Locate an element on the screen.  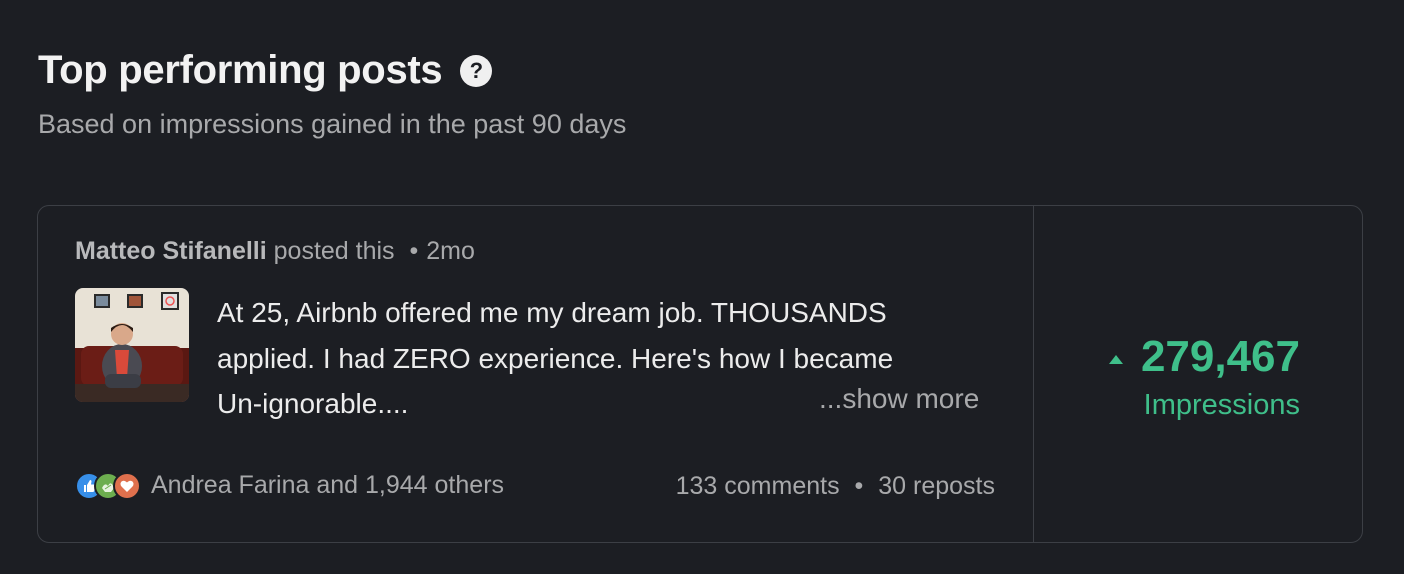
love-icon is located at coordinates (127, 485).